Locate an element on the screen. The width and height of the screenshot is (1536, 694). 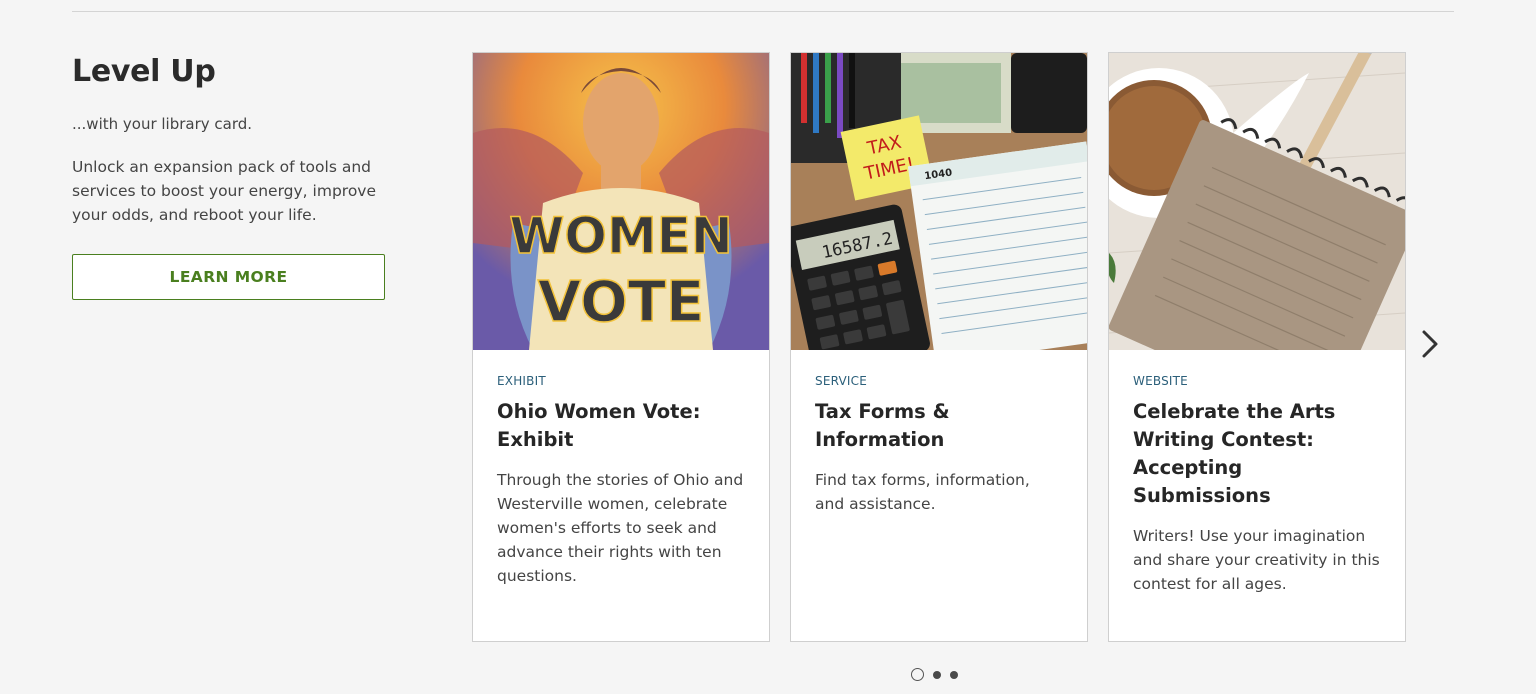
section-subtitle: ...with your library card. is located at coordinates (162, 124).